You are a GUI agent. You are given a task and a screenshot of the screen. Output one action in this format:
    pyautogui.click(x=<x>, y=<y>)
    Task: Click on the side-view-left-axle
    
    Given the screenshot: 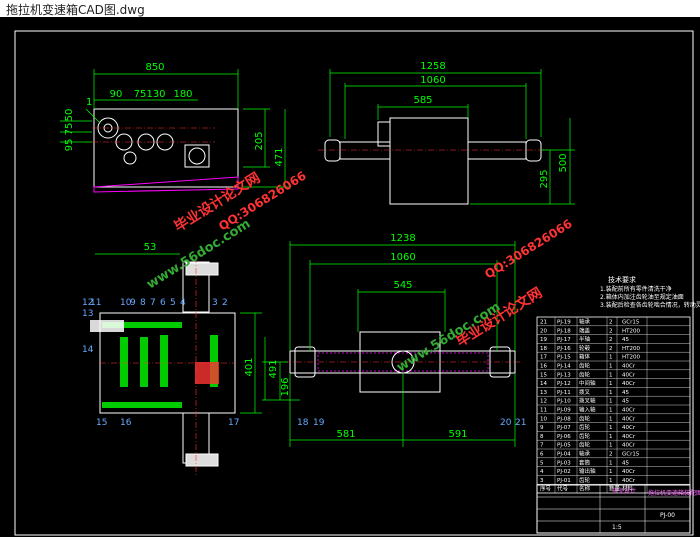 What is the action you would take?
    pyautogui.click(x=365, y=150)
    